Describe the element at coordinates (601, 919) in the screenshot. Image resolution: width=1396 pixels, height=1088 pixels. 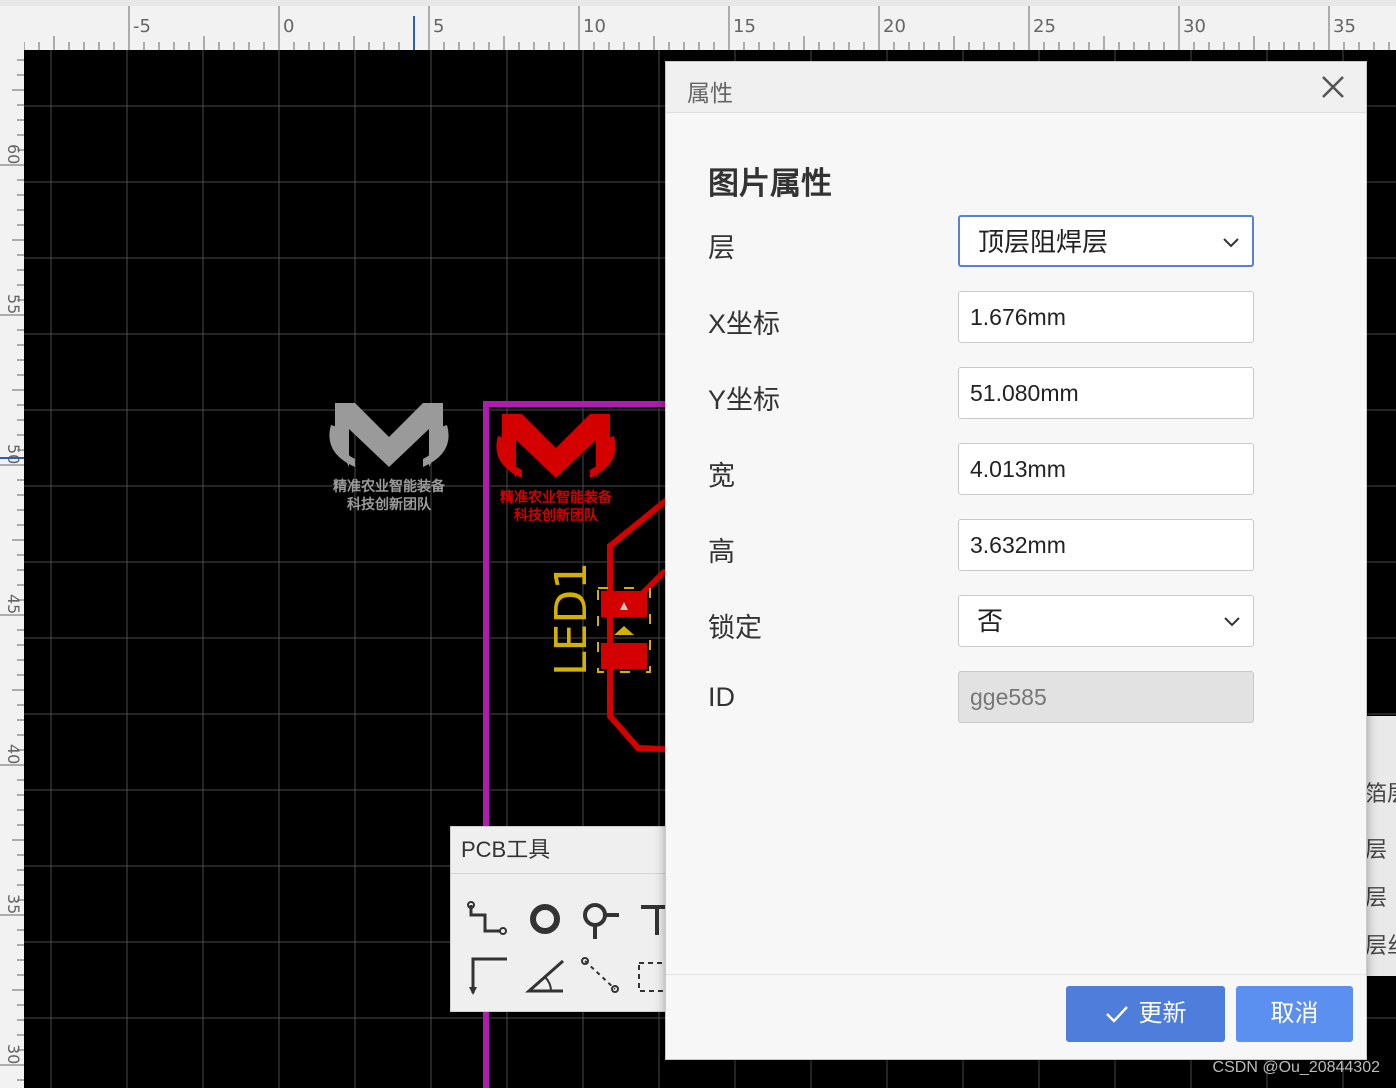
I see `pad-icon` at that location.